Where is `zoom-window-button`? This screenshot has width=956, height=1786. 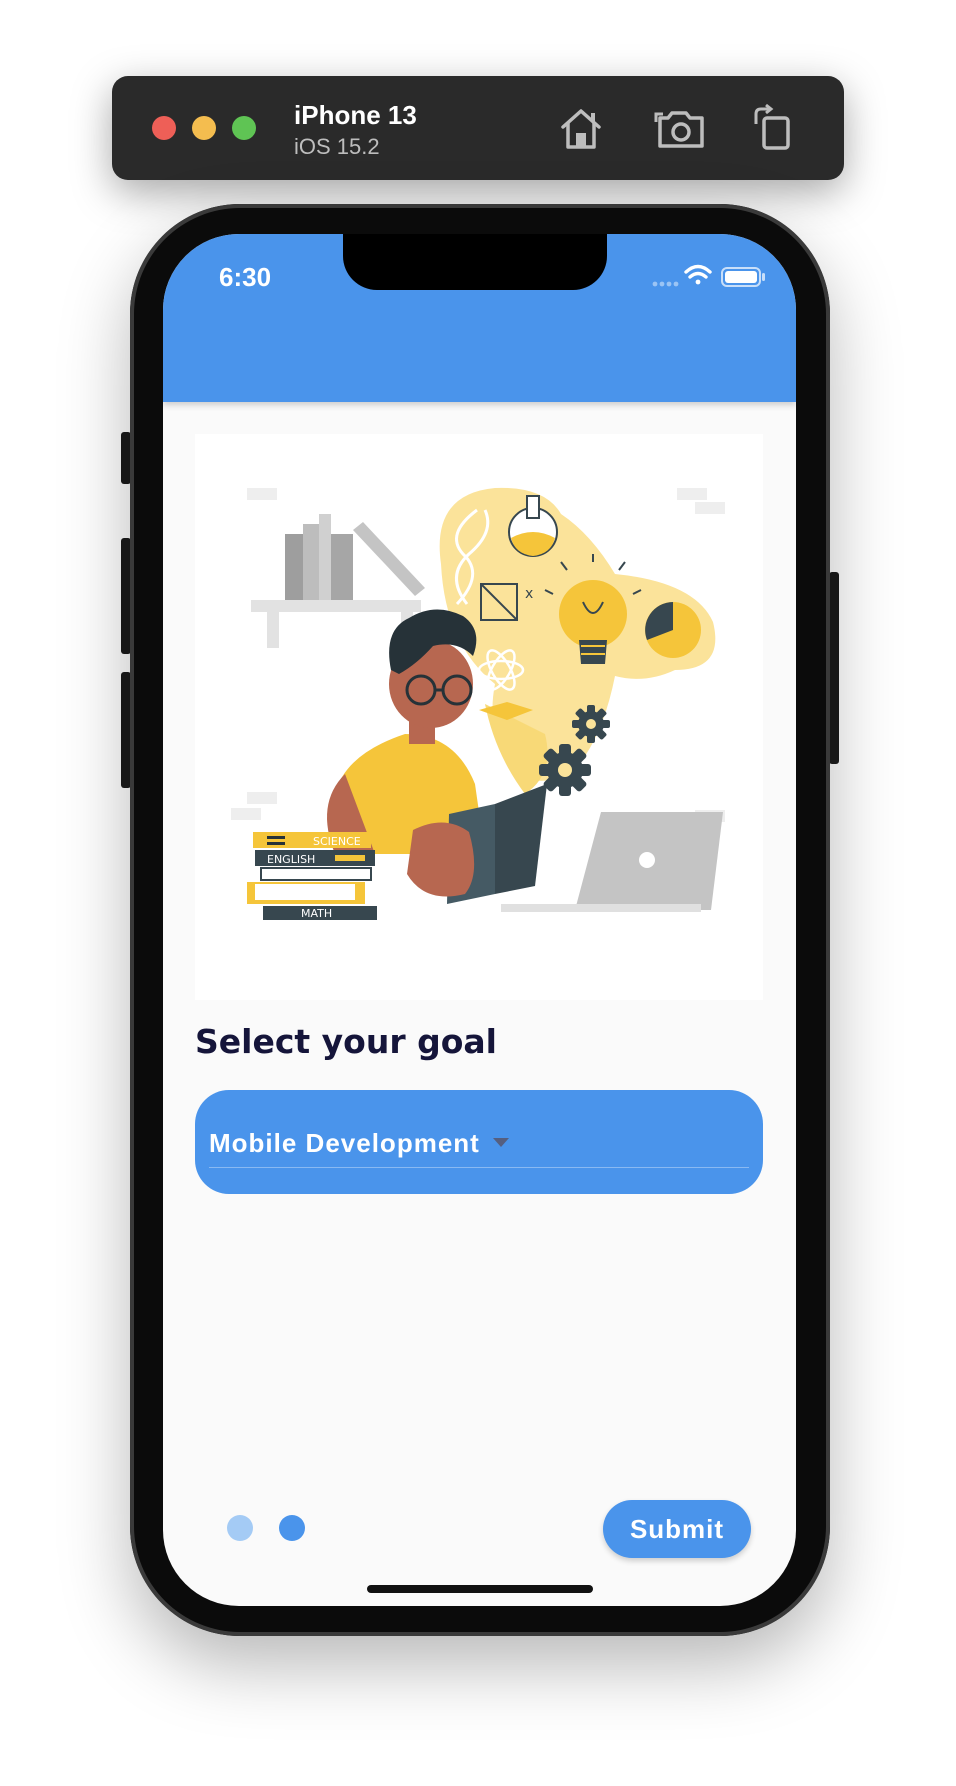
zoom-window-button is located at coordinates (244, 128).